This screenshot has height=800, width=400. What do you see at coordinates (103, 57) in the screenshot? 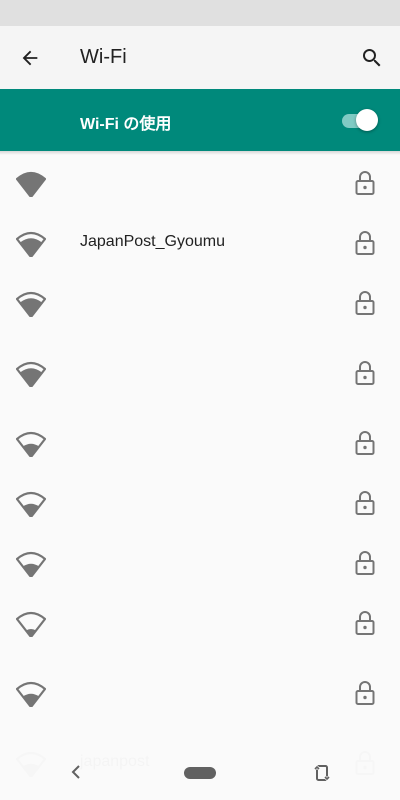
I see `page-title: Wi-Fi` at bounding box center [103, 57].